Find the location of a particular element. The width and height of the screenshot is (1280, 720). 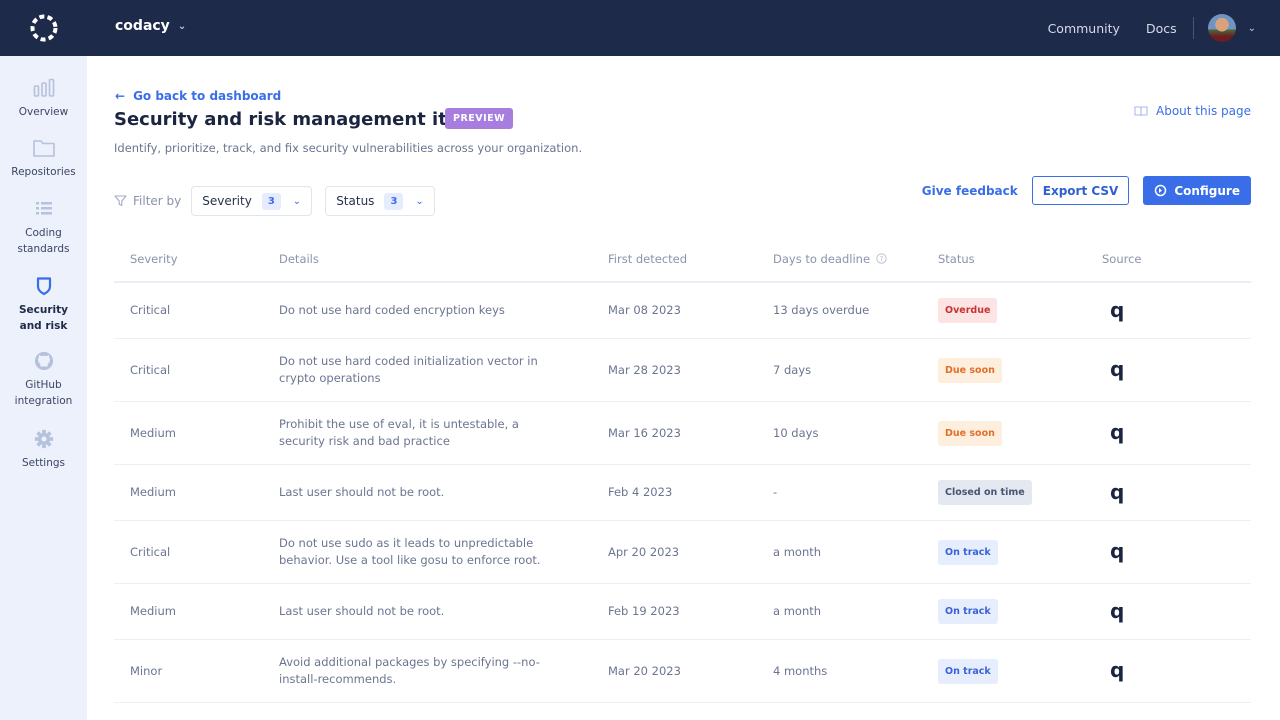

column-header-label: Days to deadline is located at coordinates (822, 258).